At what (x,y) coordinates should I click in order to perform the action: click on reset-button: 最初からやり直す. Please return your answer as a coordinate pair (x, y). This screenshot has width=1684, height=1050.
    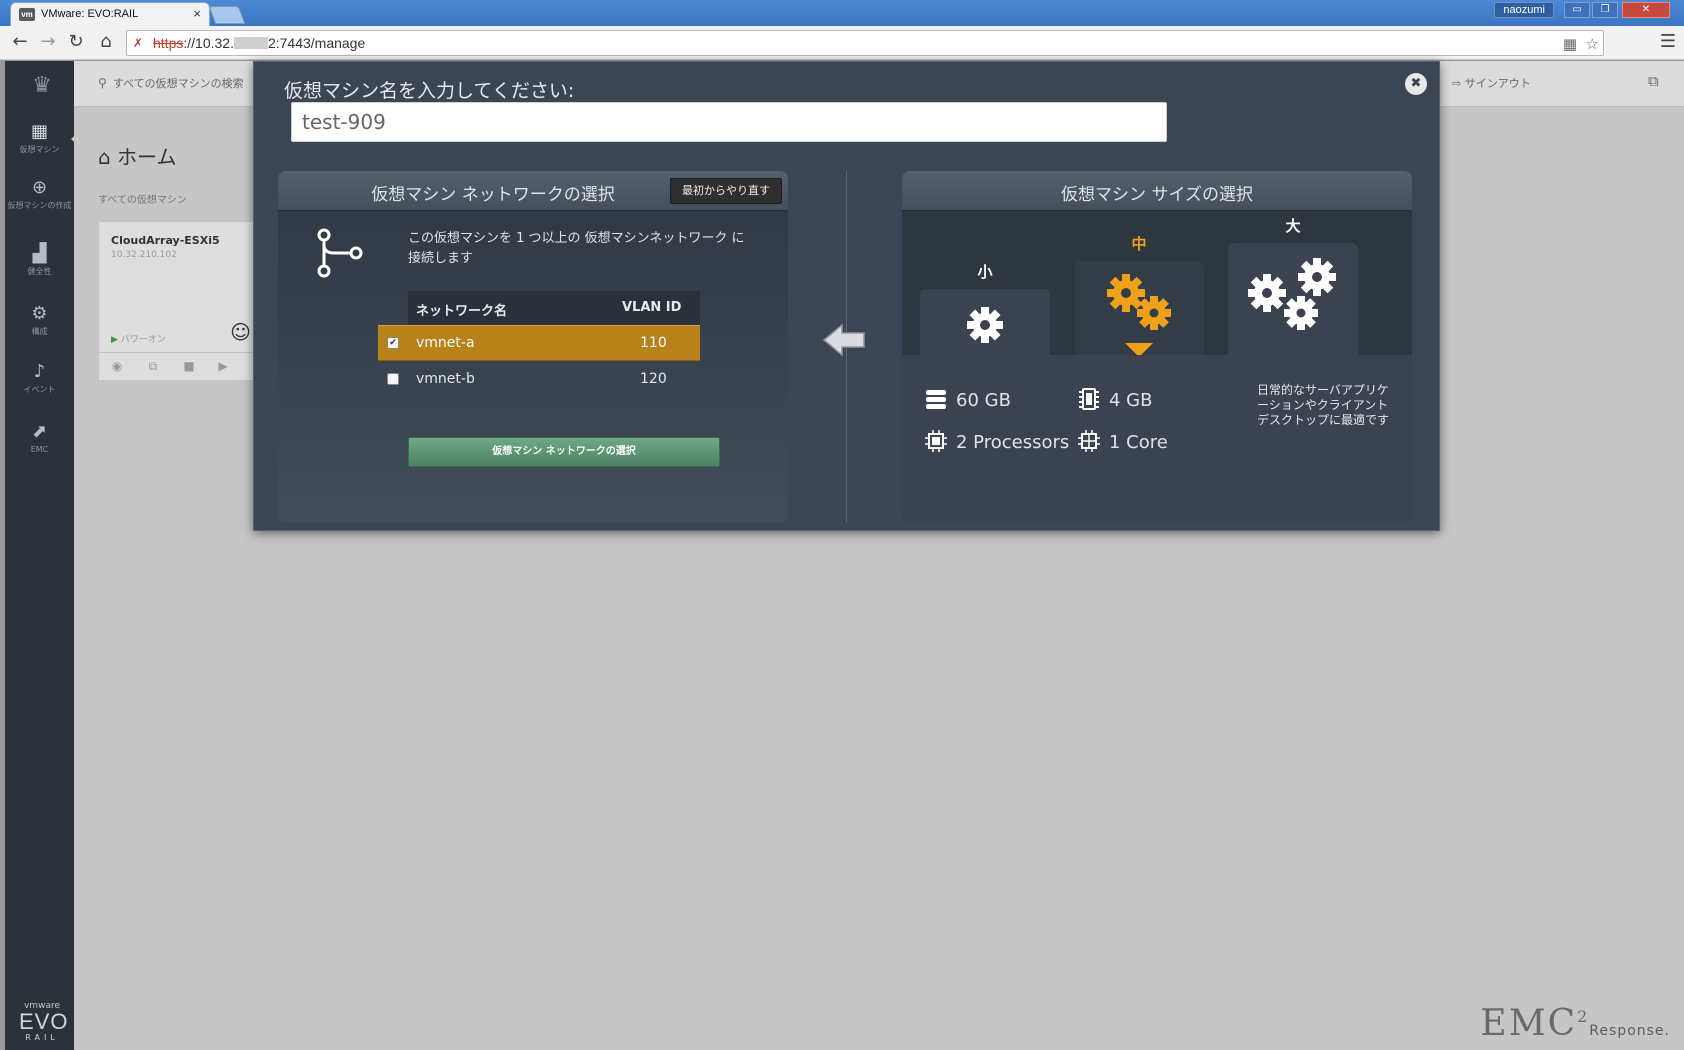
    Looking at the image, I should click on (726, 191).